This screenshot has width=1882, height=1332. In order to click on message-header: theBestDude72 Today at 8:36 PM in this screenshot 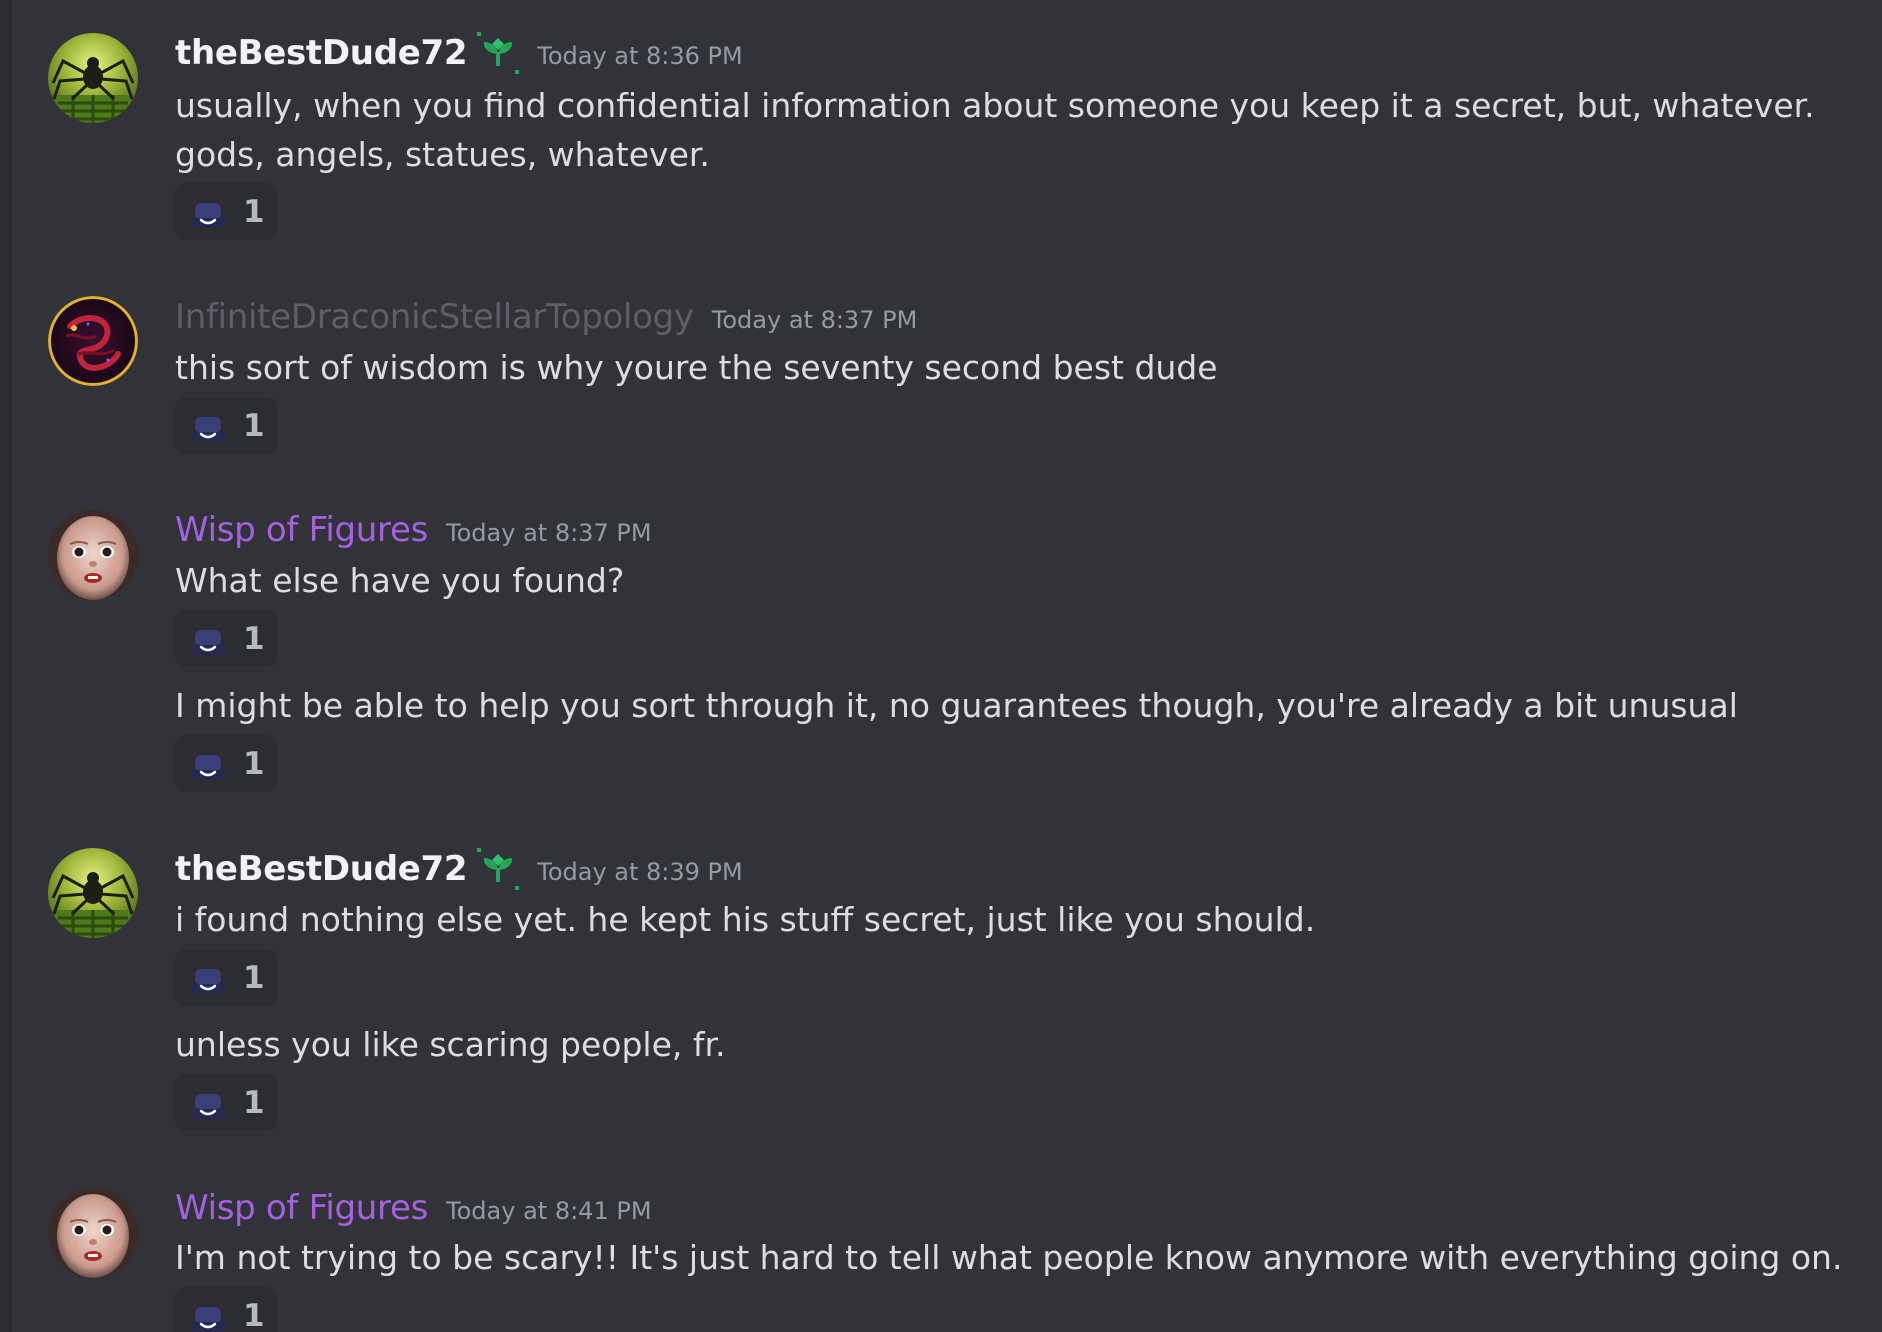, I will do `click(459, 53)`.